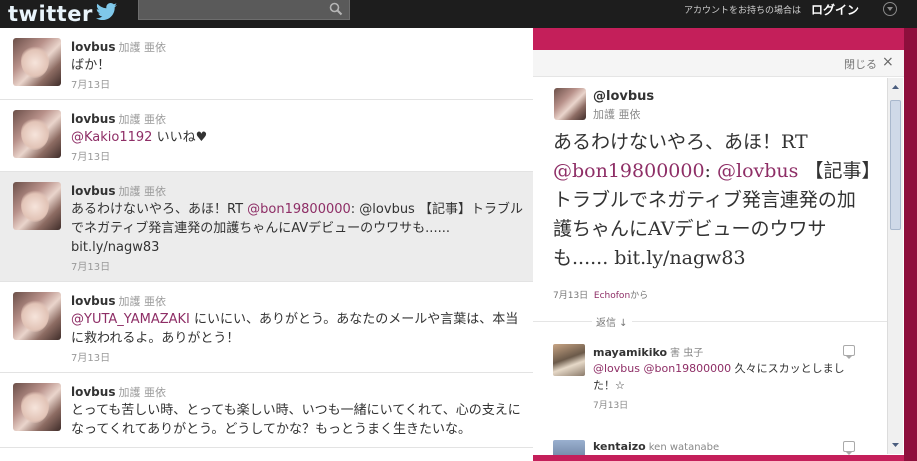 The image size is (917, 461). Describe the element at coordinates (895, 165) in the screenshot. I see `scrollbar-thumb` at that location.